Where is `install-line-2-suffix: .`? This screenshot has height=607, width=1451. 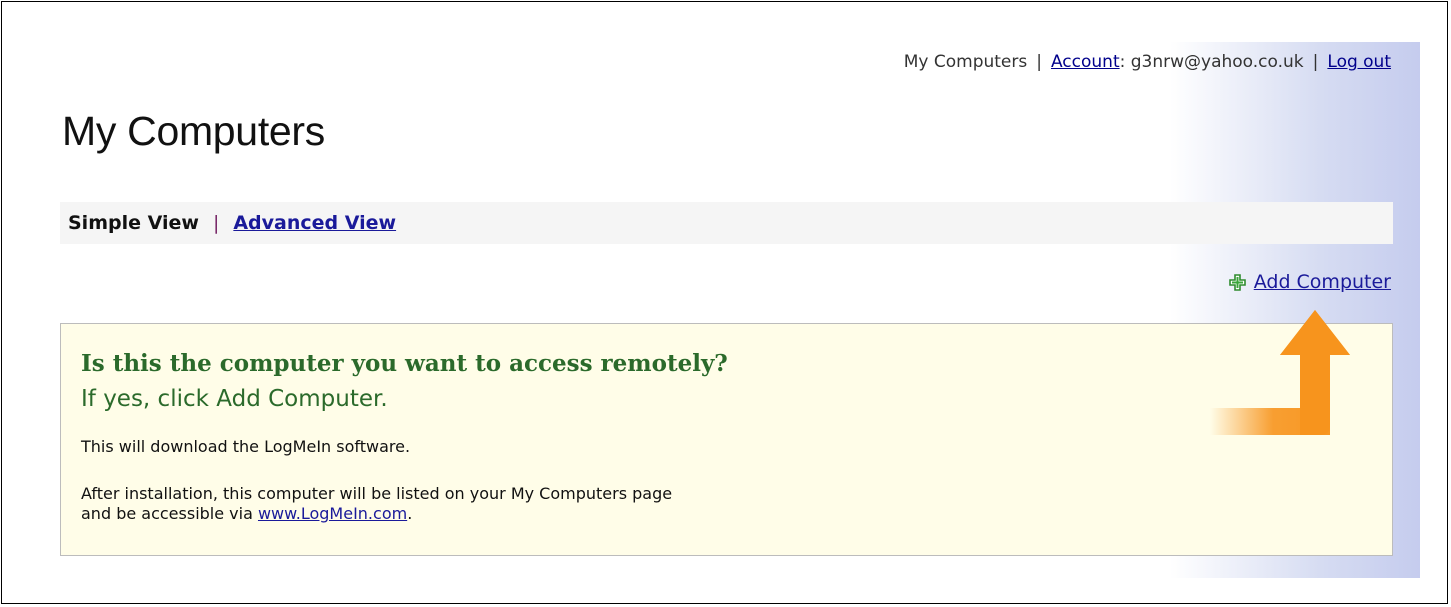
install-line-2-suffix: . is located at coordinates (410, 513).